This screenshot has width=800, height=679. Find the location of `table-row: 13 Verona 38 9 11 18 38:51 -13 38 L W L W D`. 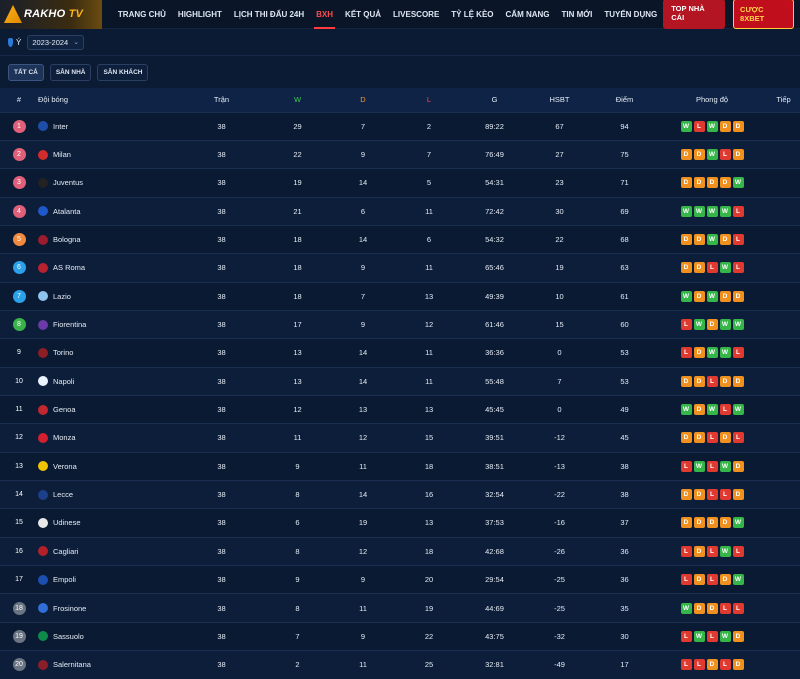

table-row: 13 Verona 38 9 11 18 38:51 -13 38 L W L W D is located at coordinates (400, 466).